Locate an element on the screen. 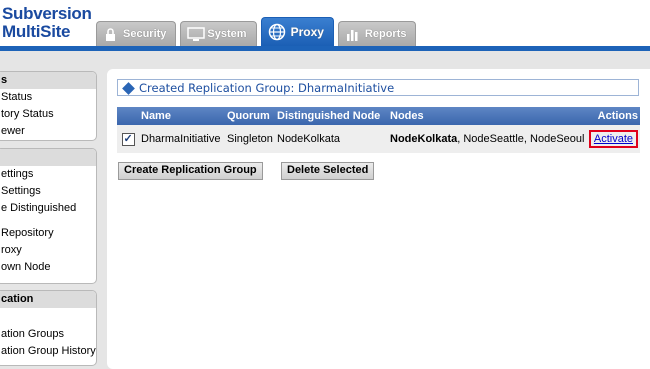  sidebar-group-heading: cation is located at coordinates (48, 299).